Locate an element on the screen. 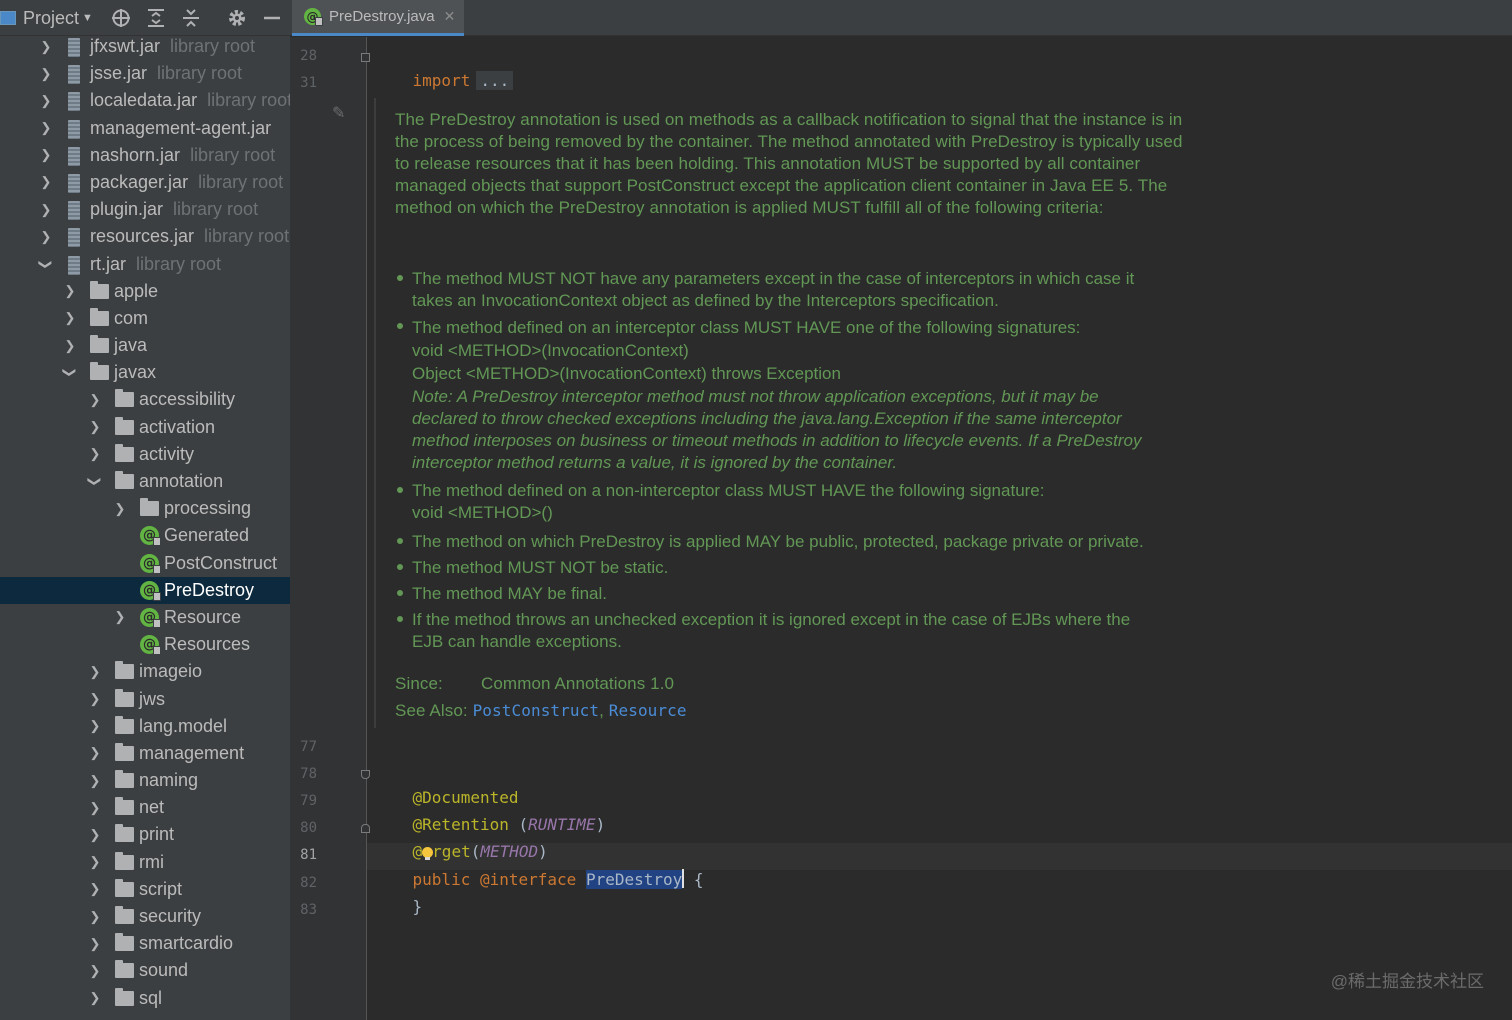 The height and width of the screenshot is (1020, 1512). tree-item-print: ❯ print is located at coordinates (145, 834).